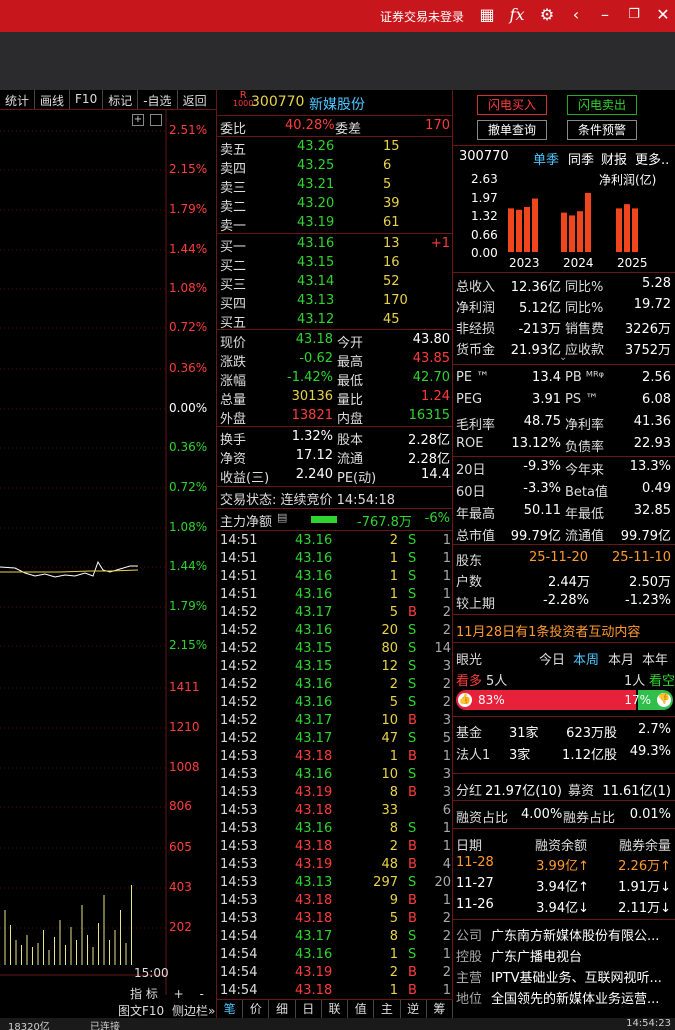 This screenshot has width=675, height=1030. Describe the element at coordinates (335, 774) in the screenshot. I see `tick-row: 14:53 43.16 10 S 3` at that location.